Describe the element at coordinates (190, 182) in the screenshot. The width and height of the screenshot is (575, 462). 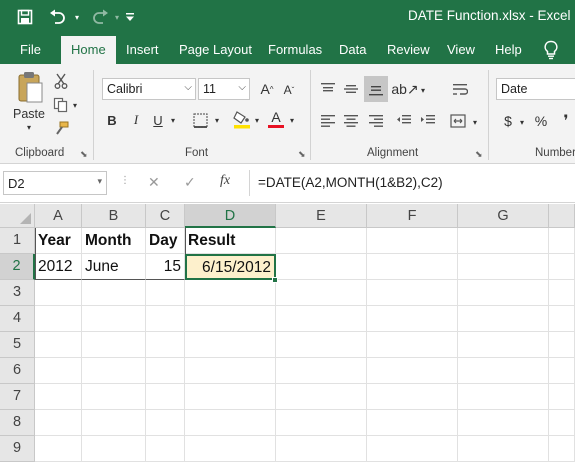
I see `enter-icon: ✓` at that location.